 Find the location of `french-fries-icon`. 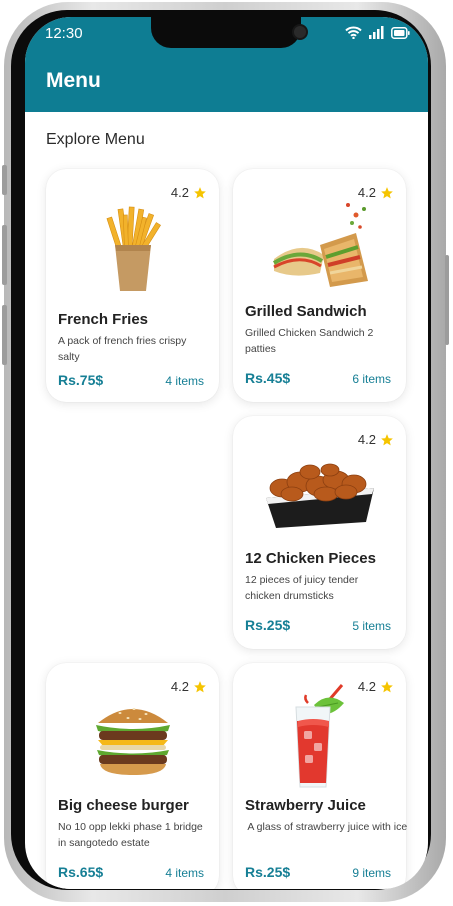

french-fries-icon is located at coordinates (133, 248).